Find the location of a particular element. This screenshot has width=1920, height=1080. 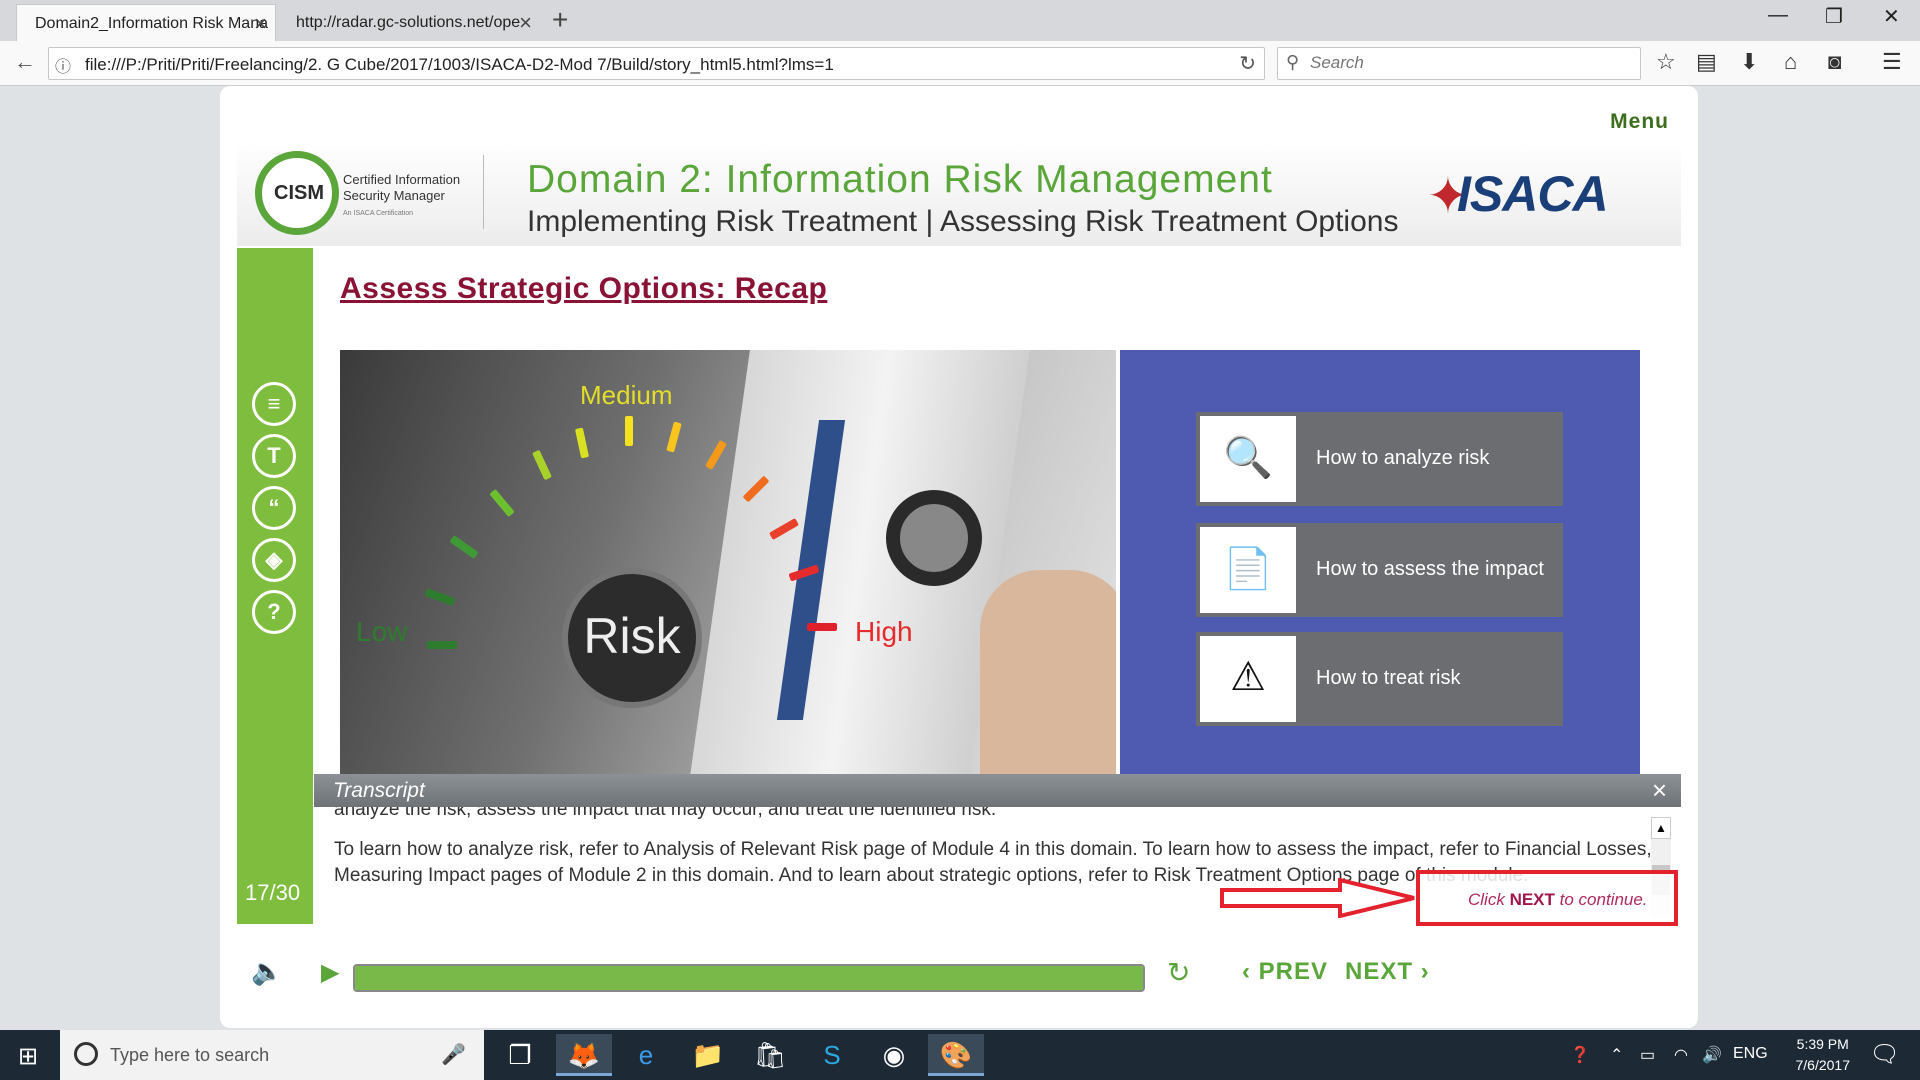

magnifier-chart-icon: 🔍 is located at coordinates (1248, 459).